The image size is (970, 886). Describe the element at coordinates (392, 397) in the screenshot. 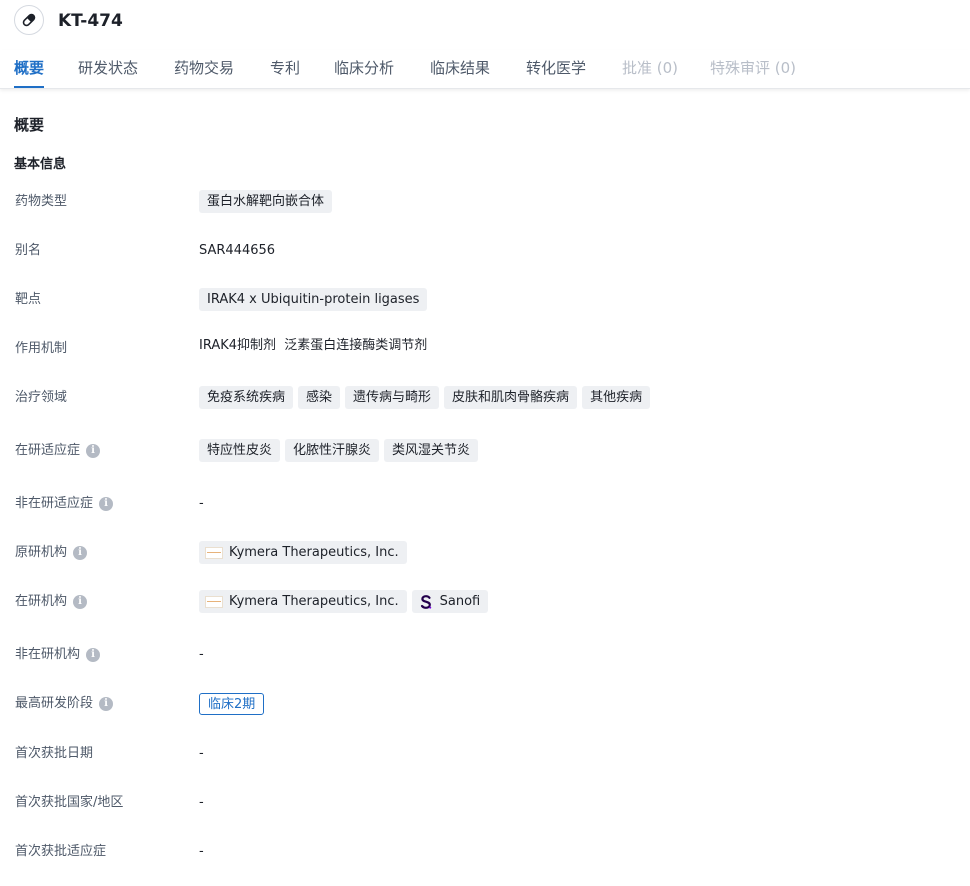

I see `therapeutic-area-tag: 遗传病与畸形` at that location.